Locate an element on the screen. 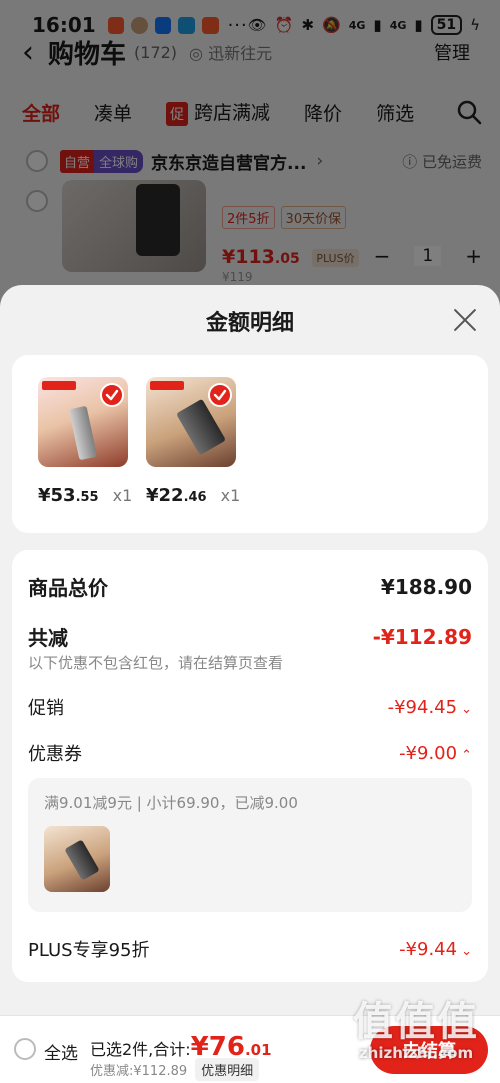  selected-item: ¥53.55 x1 is located at coordinates (85, 441).